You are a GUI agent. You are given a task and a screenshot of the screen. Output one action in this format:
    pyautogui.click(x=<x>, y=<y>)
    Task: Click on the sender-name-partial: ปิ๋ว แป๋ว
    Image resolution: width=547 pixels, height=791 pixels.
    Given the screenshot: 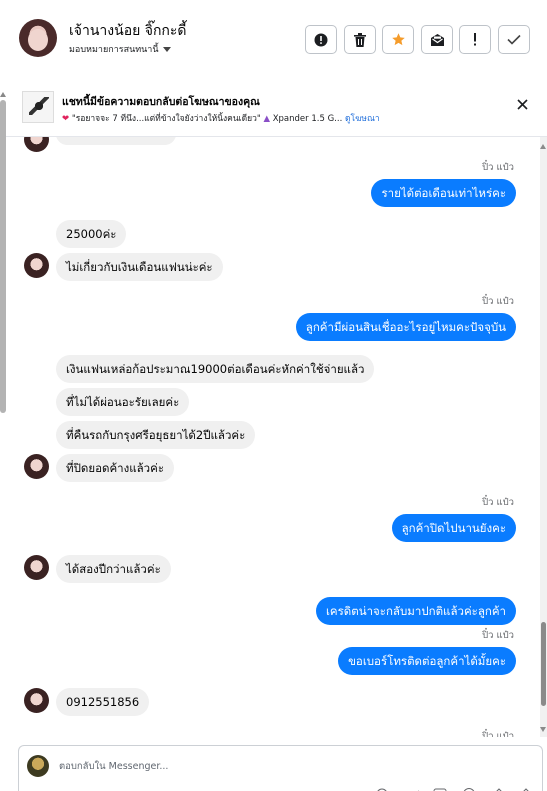 What is the action you would take?
    pyautogui.click(x=498, y=734)
    